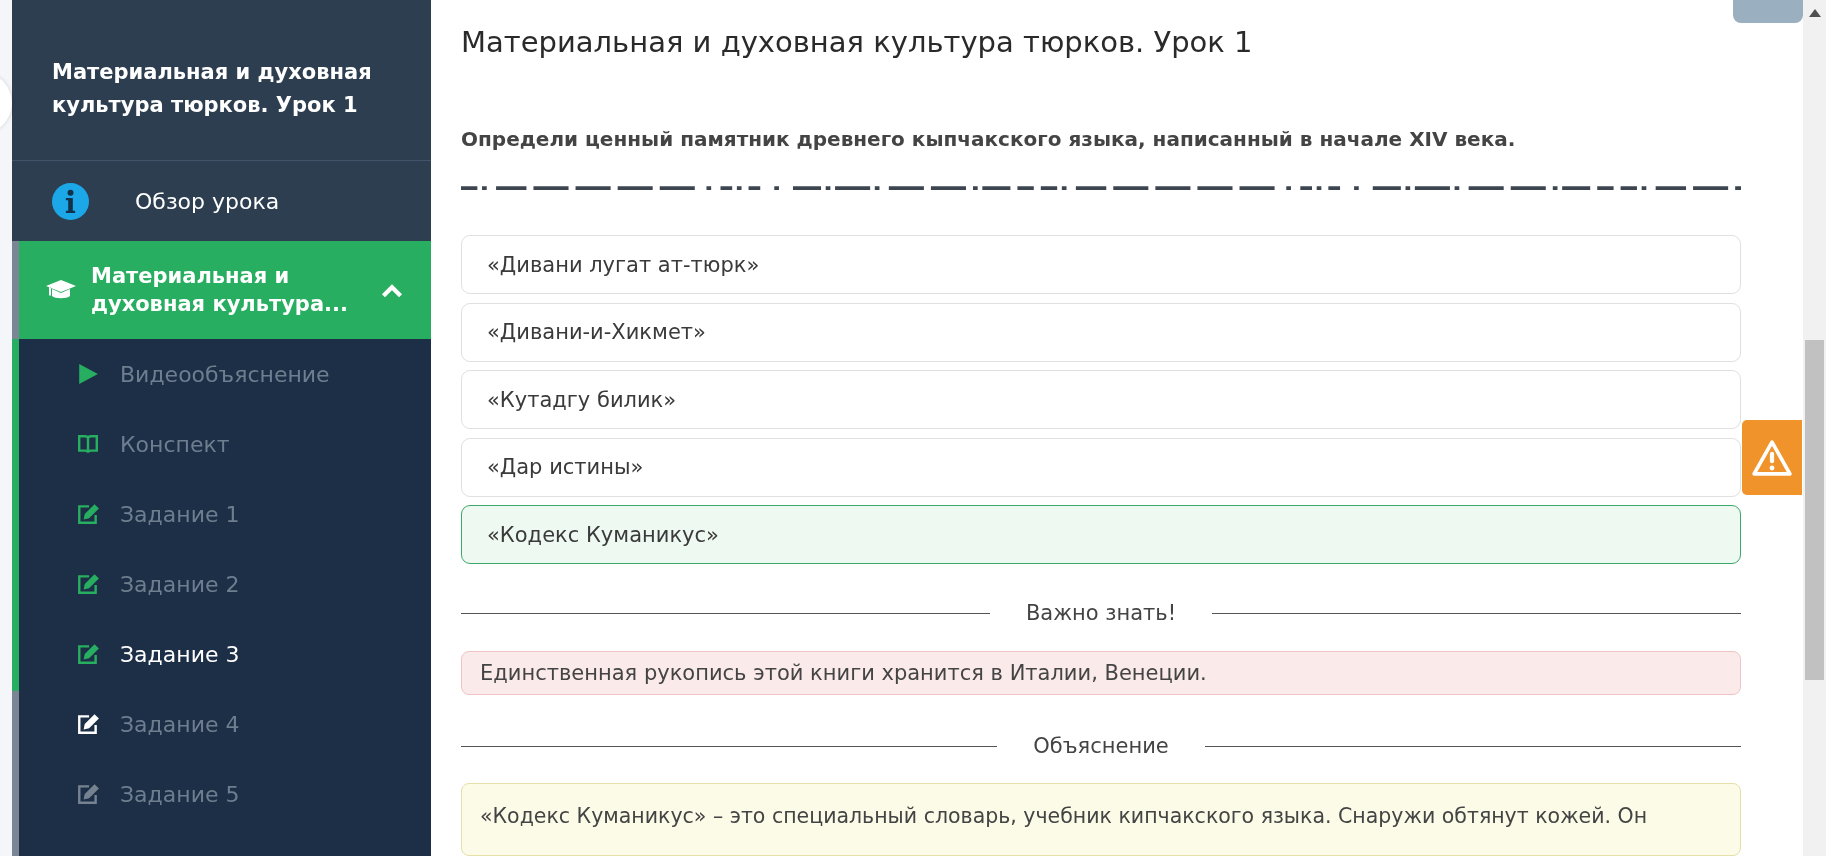 Image resolution: width=1826 pixels, height=856 pixels. I want to click on overview-label: Обзор урока, so click(207, 201).